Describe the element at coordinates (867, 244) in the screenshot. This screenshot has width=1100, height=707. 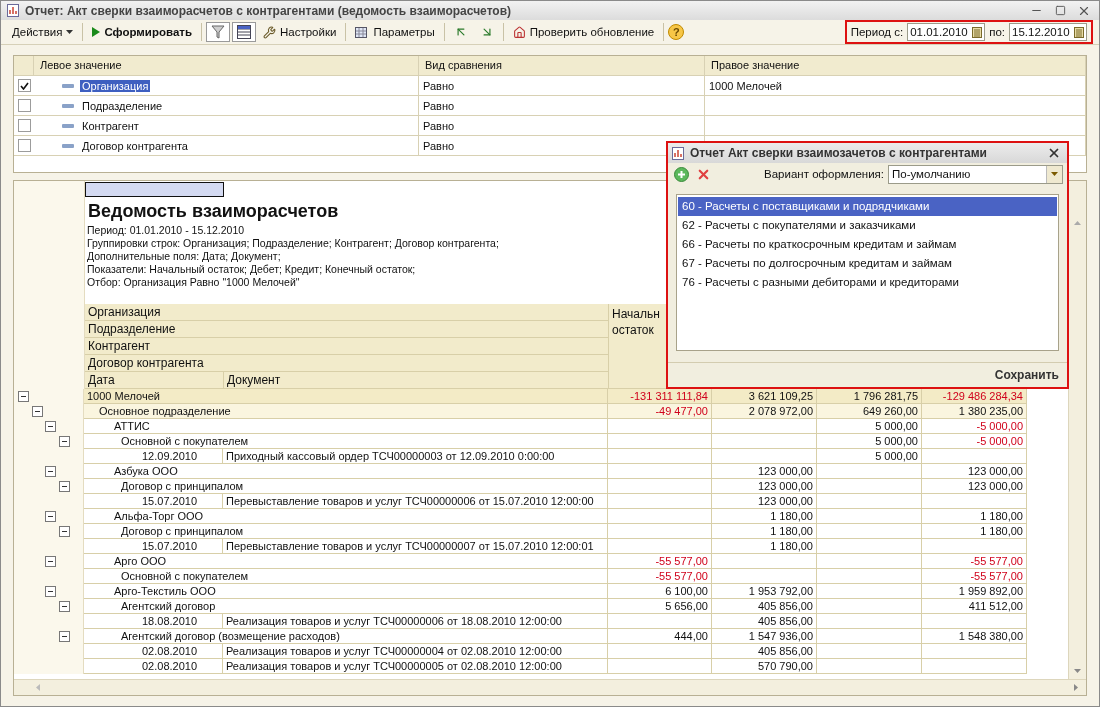
I see `list-item: 66 - Расчеты по краткосрочным кредитам и займам` at that location.